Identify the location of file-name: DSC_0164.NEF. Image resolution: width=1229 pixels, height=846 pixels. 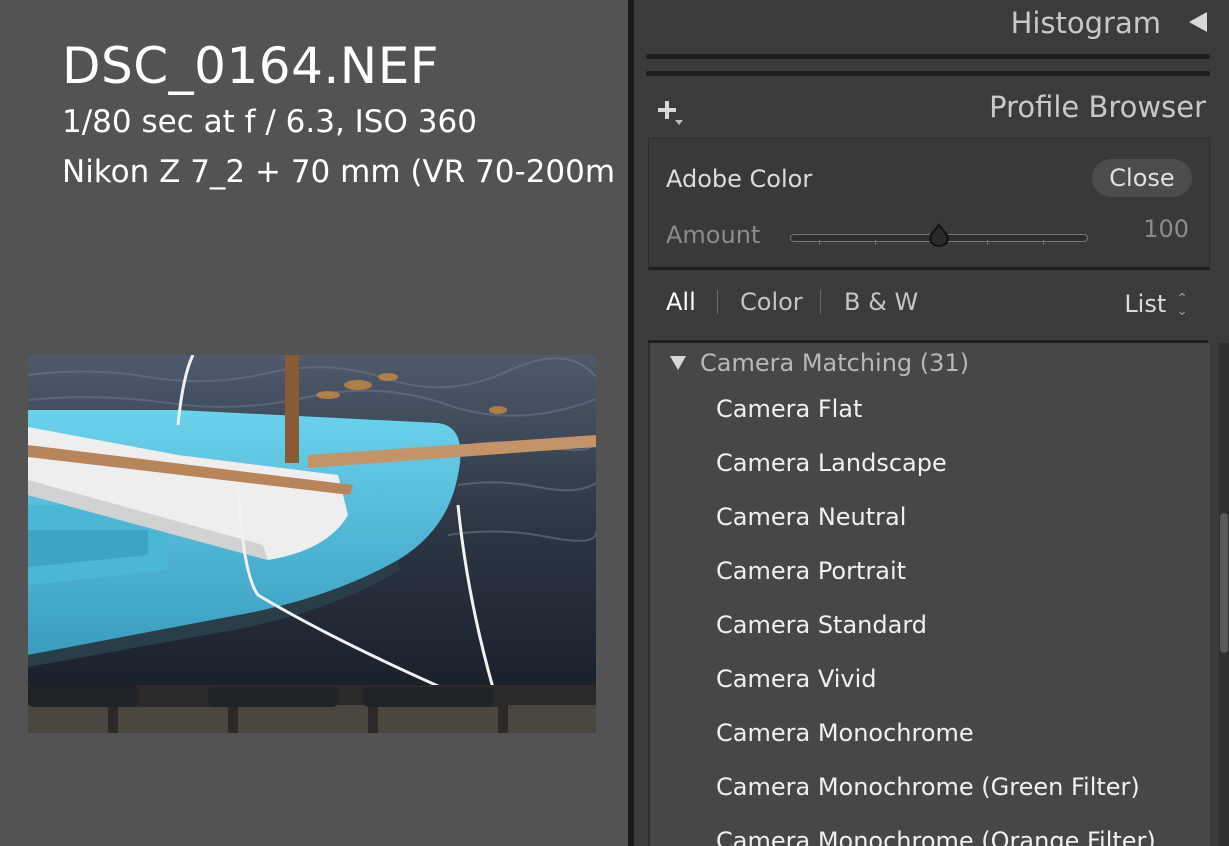
(251, 66).